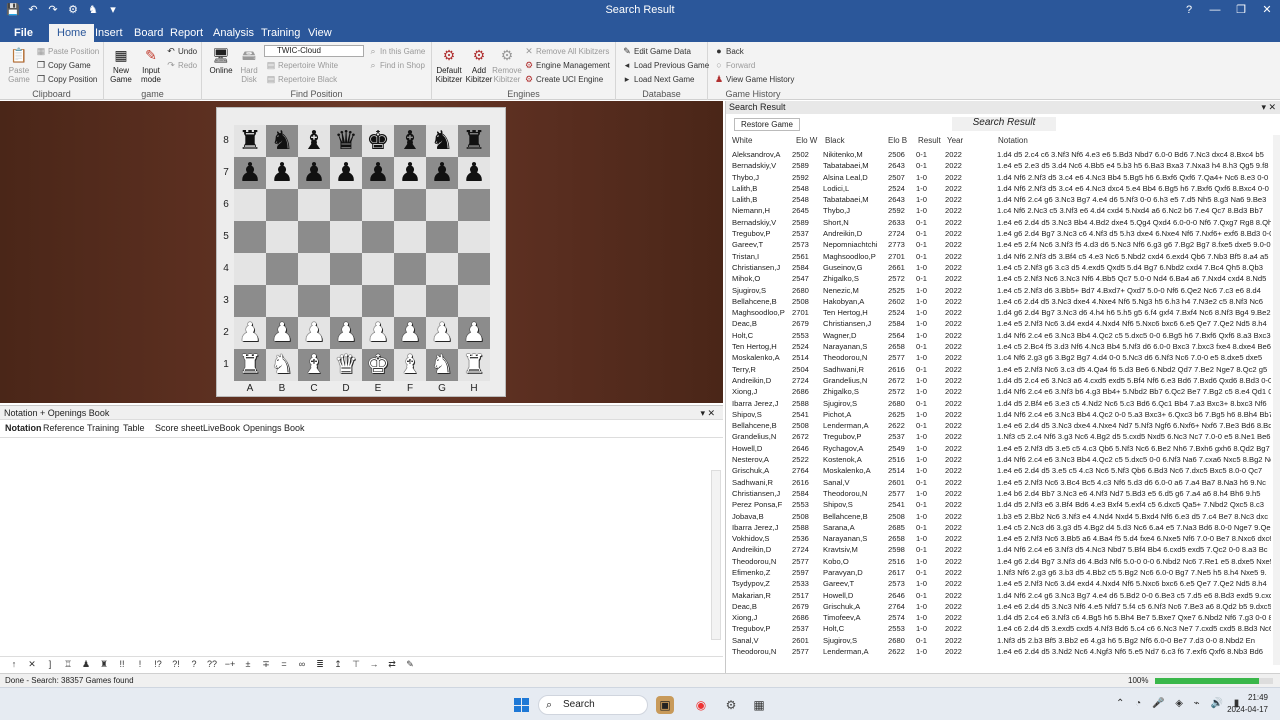 The height and width of the screenshot is (720, 1280). What do you see at coordinates (955, 140) in the screenshot?
I see `column-year: Year` at bounding box center [955, 140].